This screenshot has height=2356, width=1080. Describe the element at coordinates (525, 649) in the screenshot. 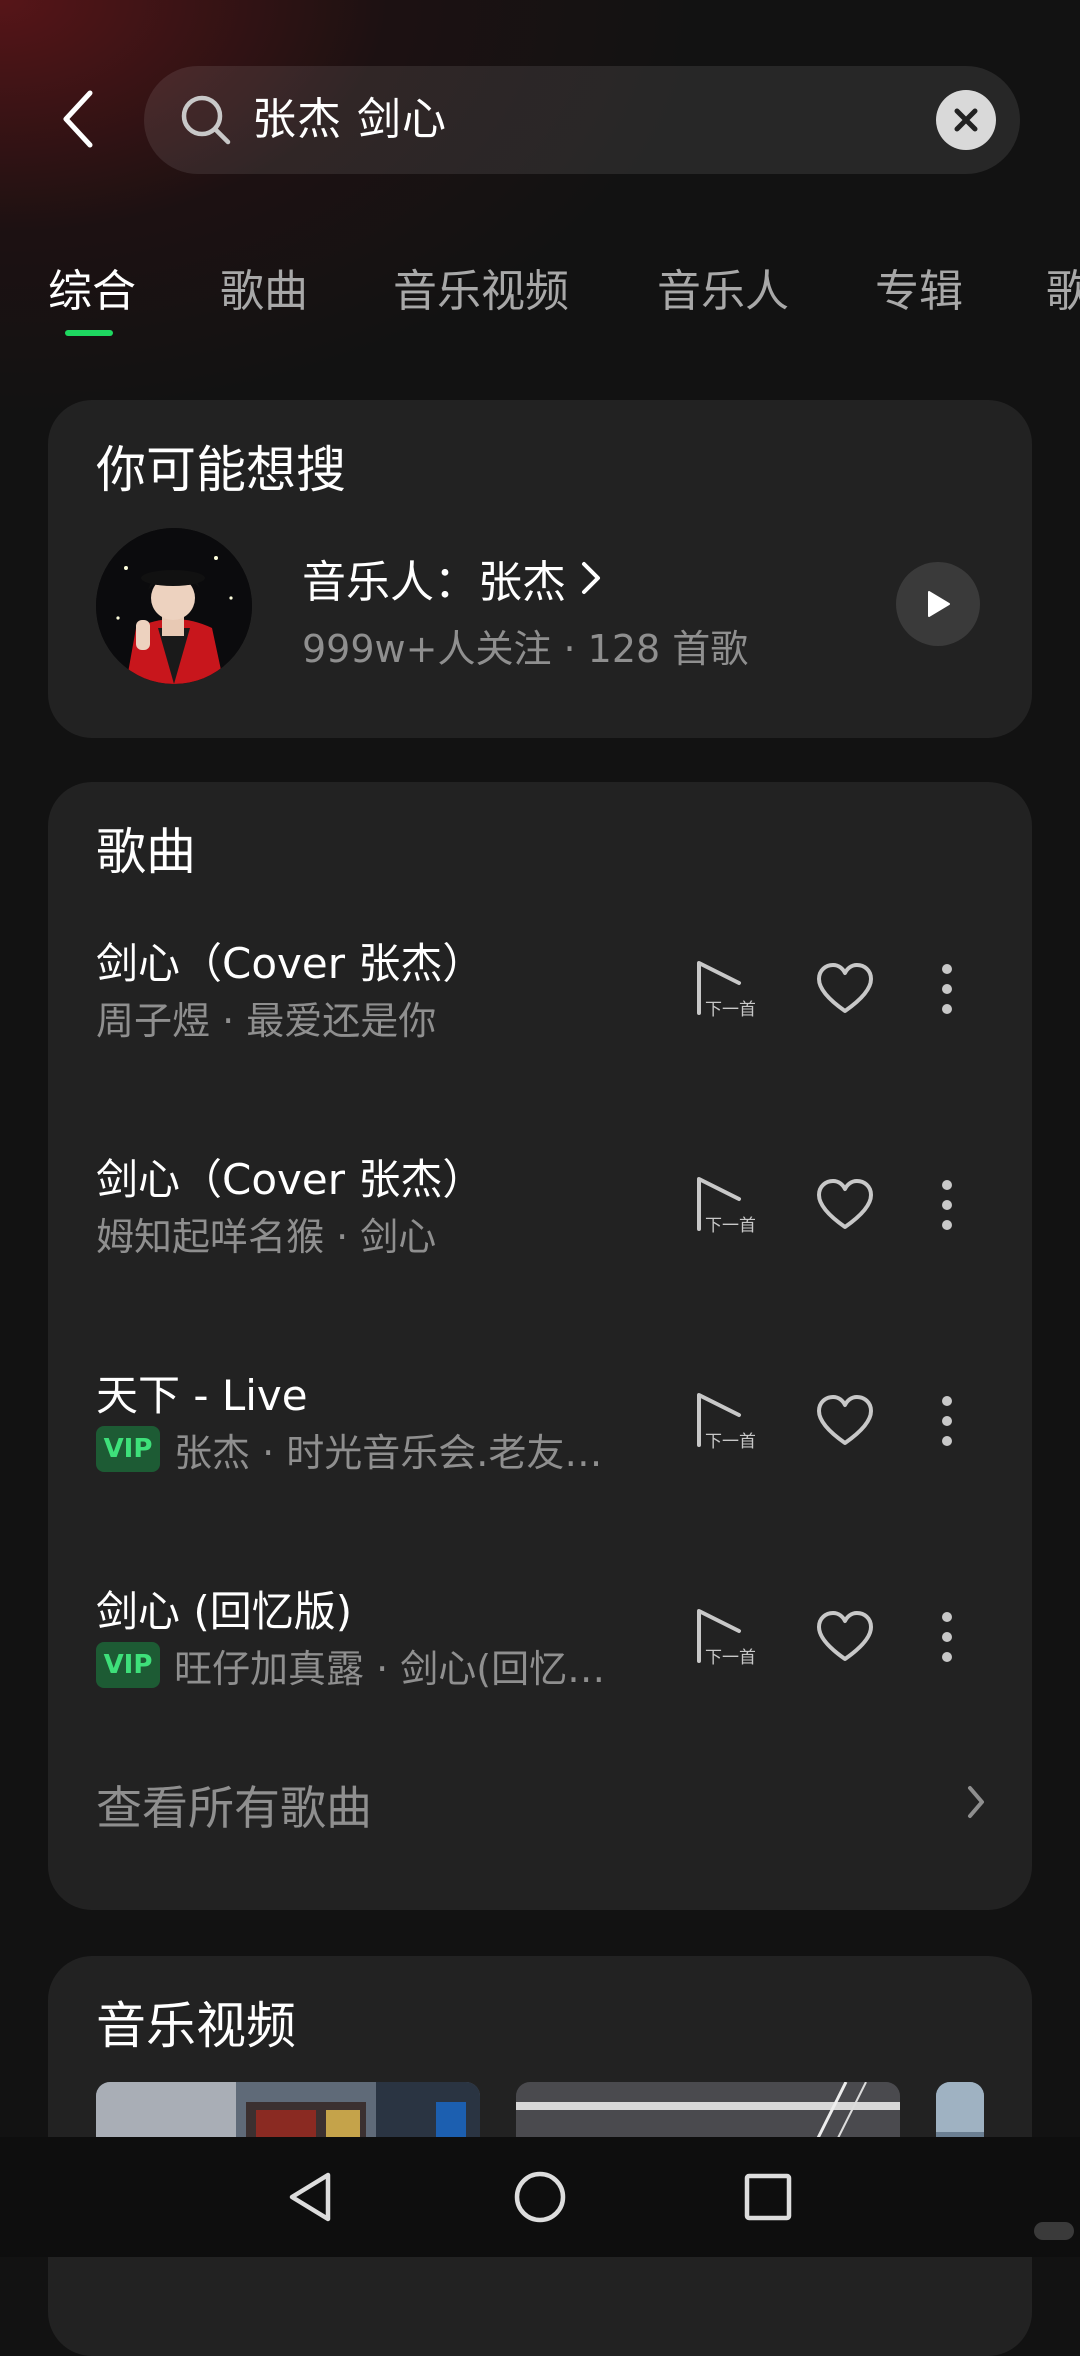

I see `artist-meta: 999w+人关注 · 128 首歌` at that location.